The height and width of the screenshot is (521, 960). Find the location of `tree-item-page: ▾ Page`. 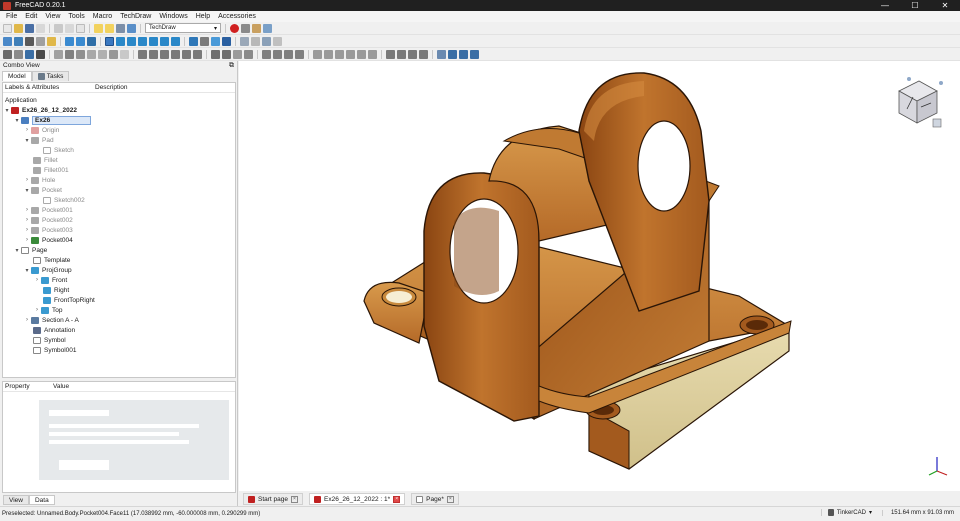

tree-item-page: ▾ Page is located at coordinates (30, 250).